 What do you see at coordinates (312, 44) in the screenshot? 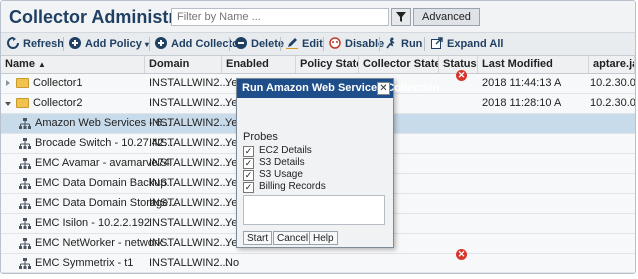
I see `edit-label: Edit` at bounding box center [312, 44].